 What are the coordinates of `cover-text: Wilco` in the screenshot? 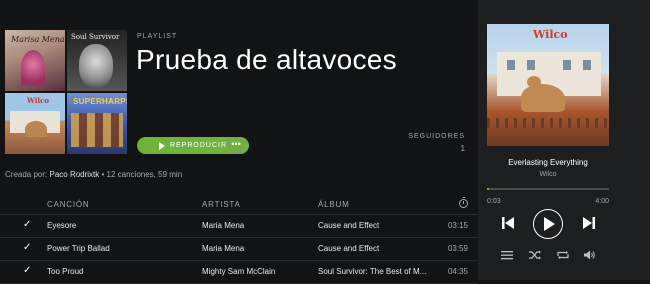 It's located at (38, 100).